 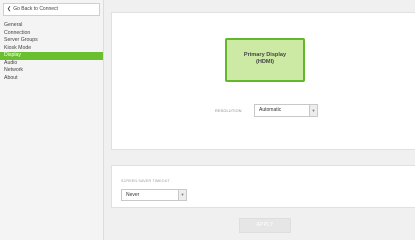 What do you see at coordinates (270, 110) in the screenshot?
I see `resolution-value: Automatic` at bounding box center [270, 110].